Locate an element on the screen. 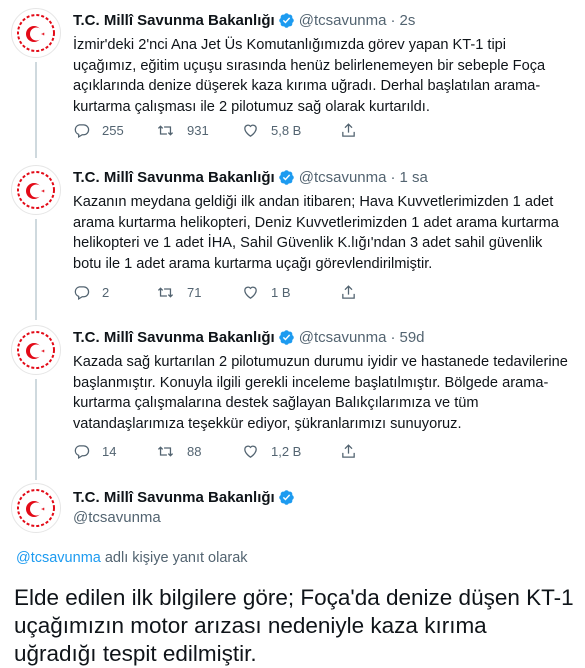  tweet-actions: 255 931 5,8 B is located at coordinates (221, 130).